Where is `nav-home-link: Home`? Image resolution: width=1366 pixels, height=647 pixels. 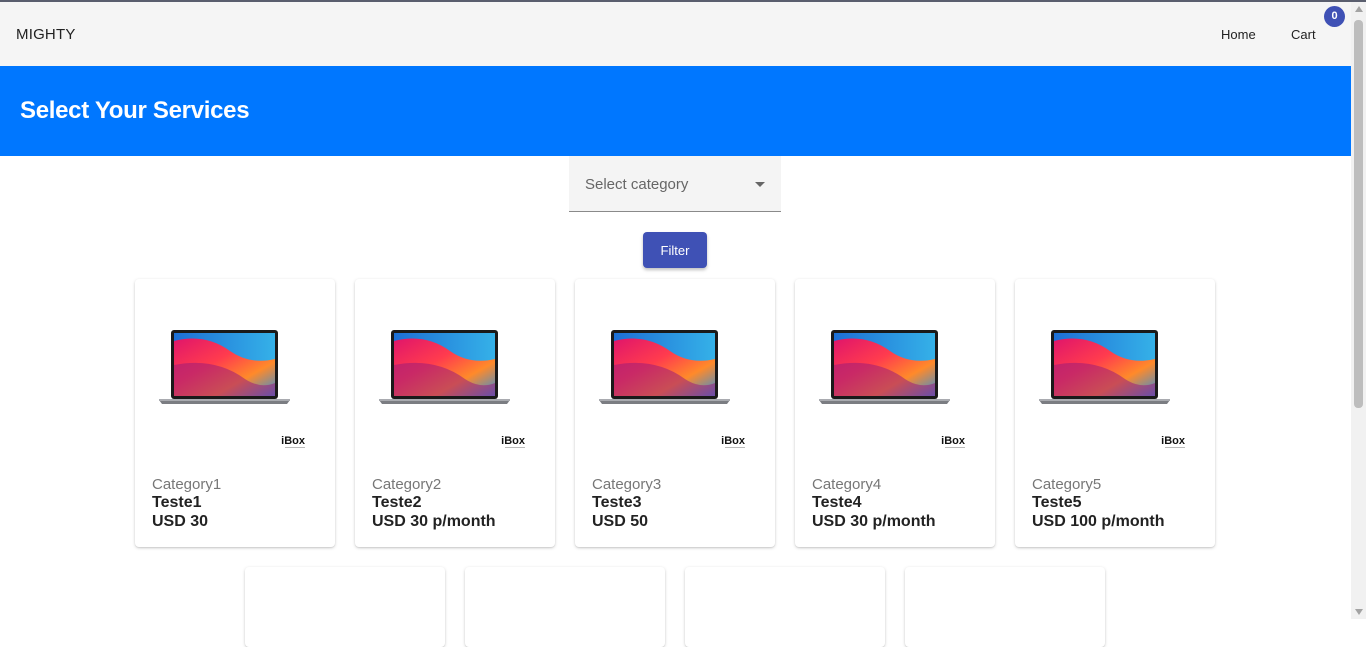 nav-home-link: Home is located at coordinates (1238, 34).